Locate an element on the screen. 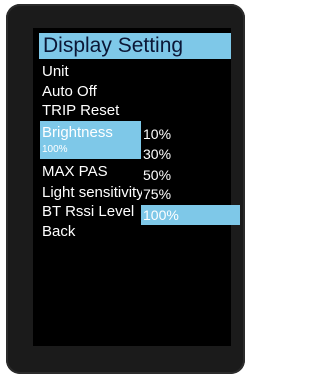 This screenshot has width=320, height=378. menu-item-bt-rssi-level: BT Rssi Level is located at coordinates (88, 211).